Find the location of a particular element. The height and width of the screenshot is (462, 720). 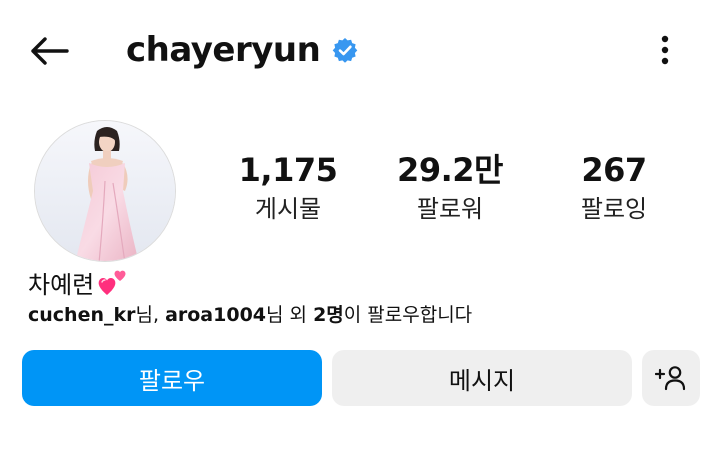

message-button-label: 메시지 is located at coordinates (482, 380).